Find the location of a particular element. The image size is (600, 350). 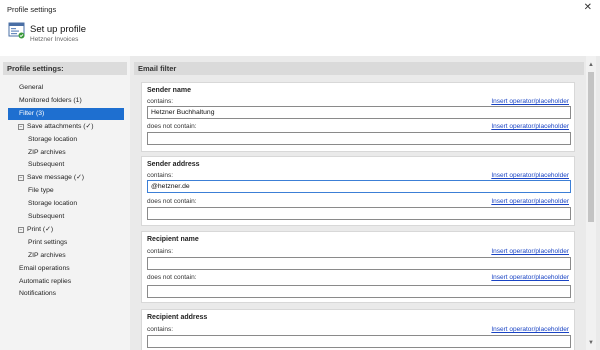

sidebar-item: − Print (✓) is located at coordinates (66, 230).